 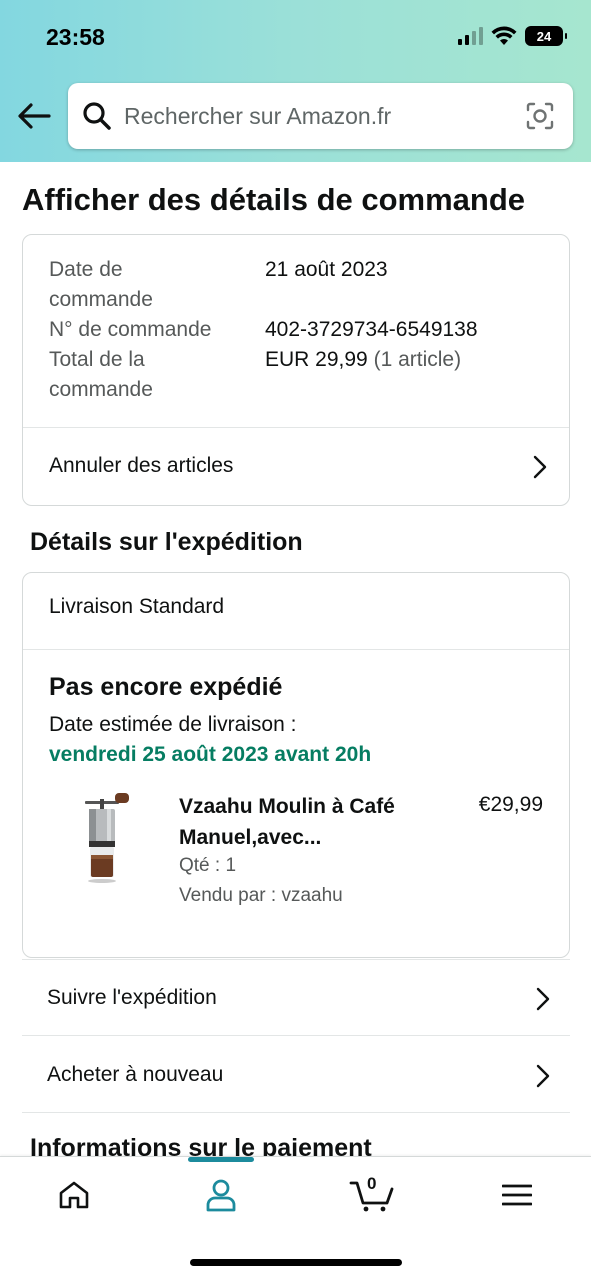 What do you see at coordinates (274, 199) in the screenshot?
I see `page-title: Afficher des détails de commande` at bounding box center [274, 199].